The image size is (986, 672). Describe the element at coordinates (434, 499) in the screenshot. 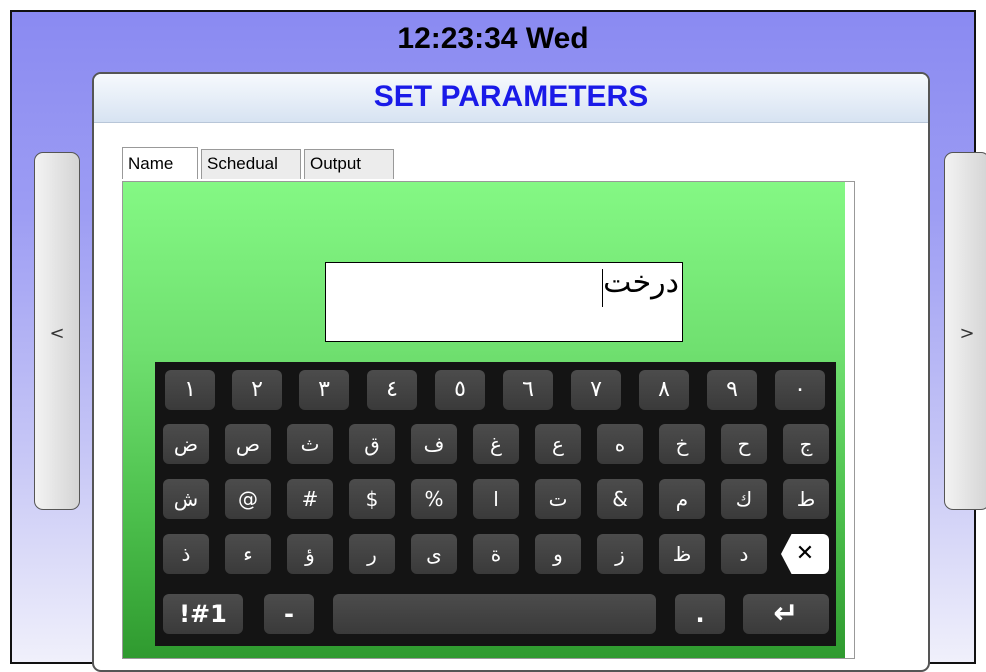

I see `keyboard-key: %` at that location.